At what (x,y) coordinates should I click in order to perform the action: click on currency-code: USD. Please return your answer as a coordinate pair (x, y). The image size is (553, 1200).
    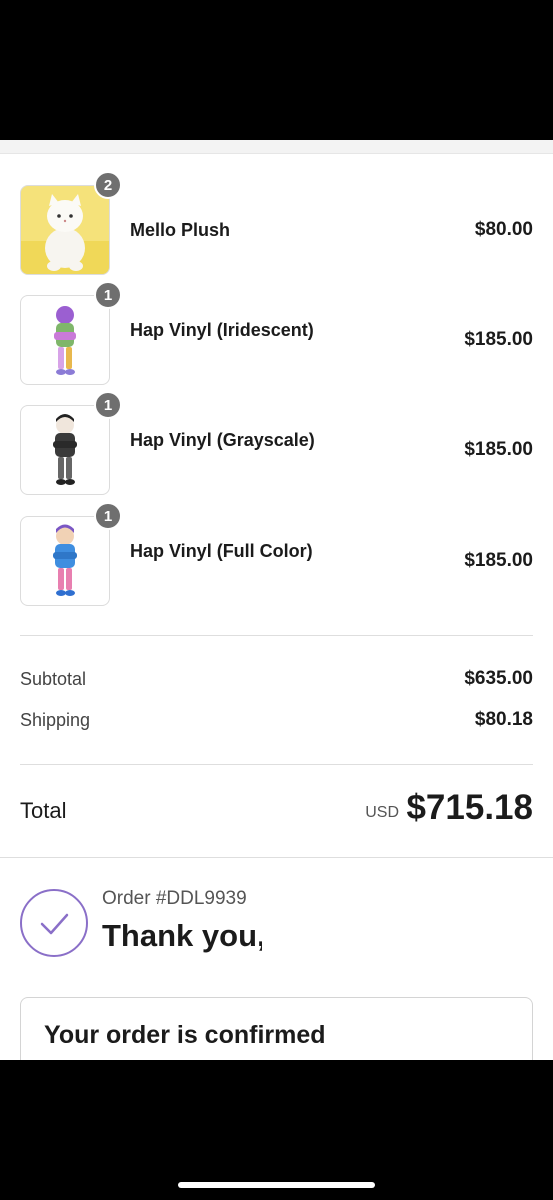
    Looking at the image, I should click on (382, 812).